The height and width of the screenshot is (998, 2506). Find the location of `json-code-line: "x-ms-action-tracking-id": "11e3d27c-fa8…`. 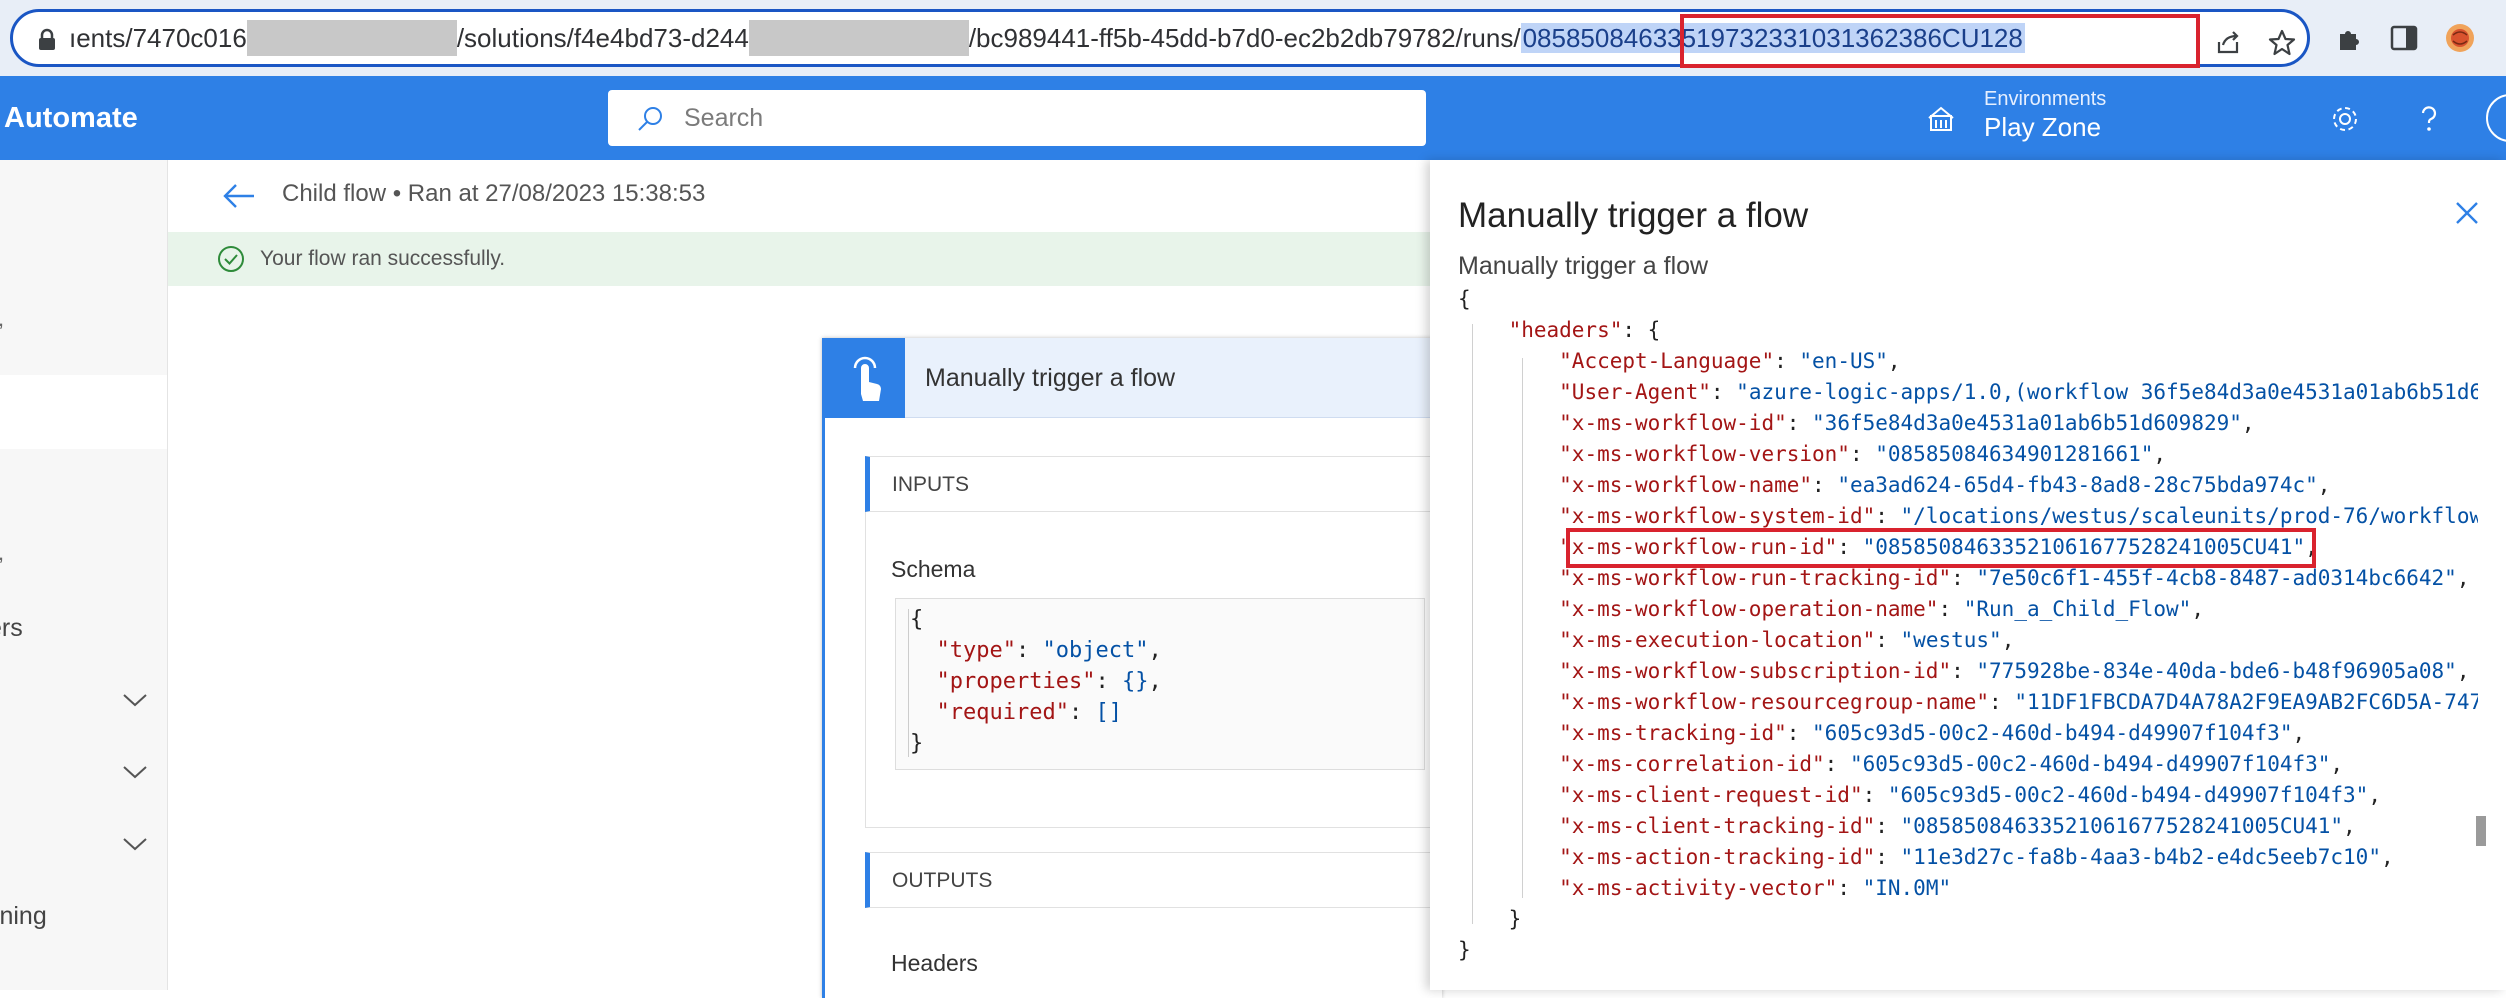

json-code-line: "x-ms-action-tracking-id": "11e3d27c-fa8… is located at coordinates (1926, 857).